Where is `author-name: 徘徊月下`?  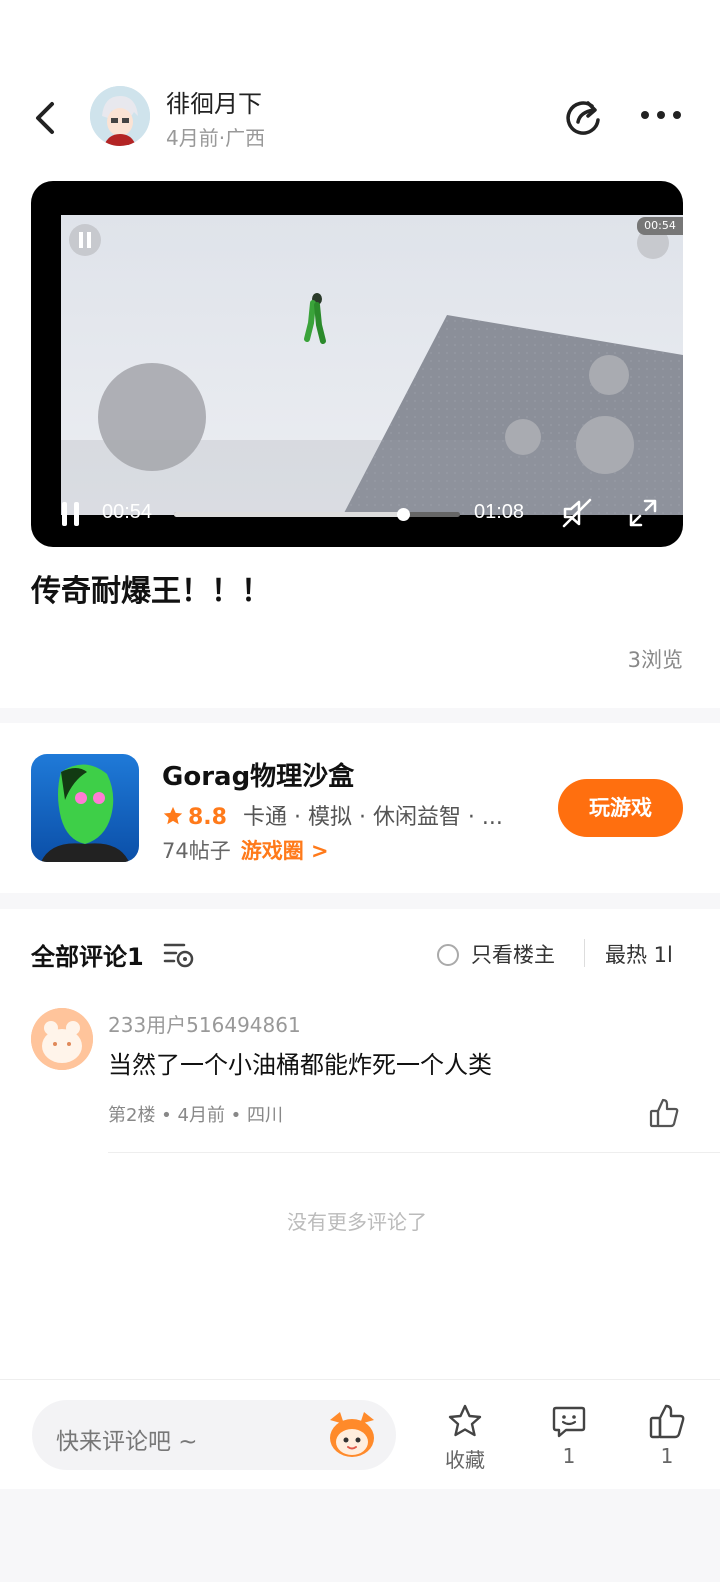
author-name: 徘徊月下 is located at coordinates (214, 101).